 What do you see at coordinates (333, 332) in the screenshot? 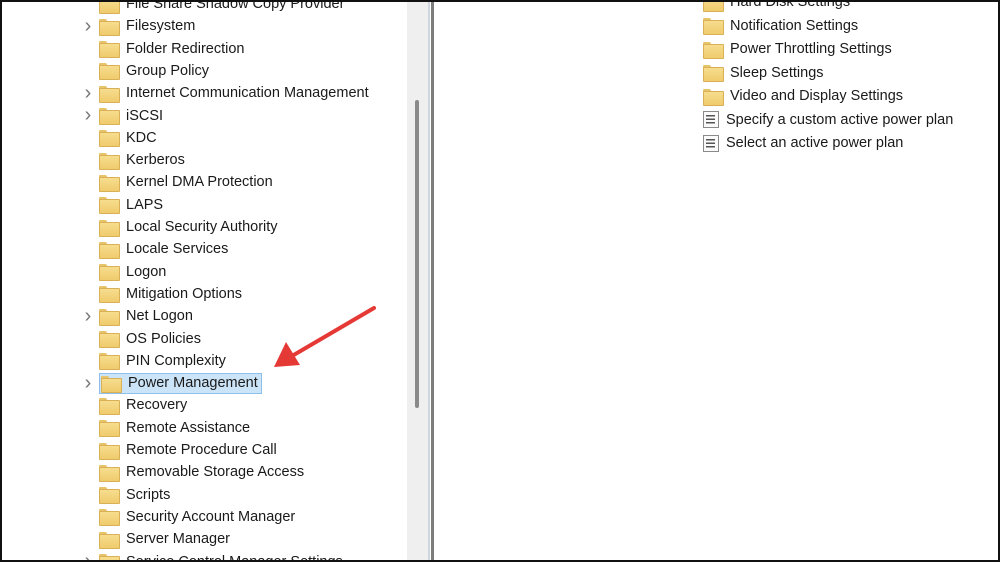
I see `arrow-shaft` at bounding box center [333, 332].